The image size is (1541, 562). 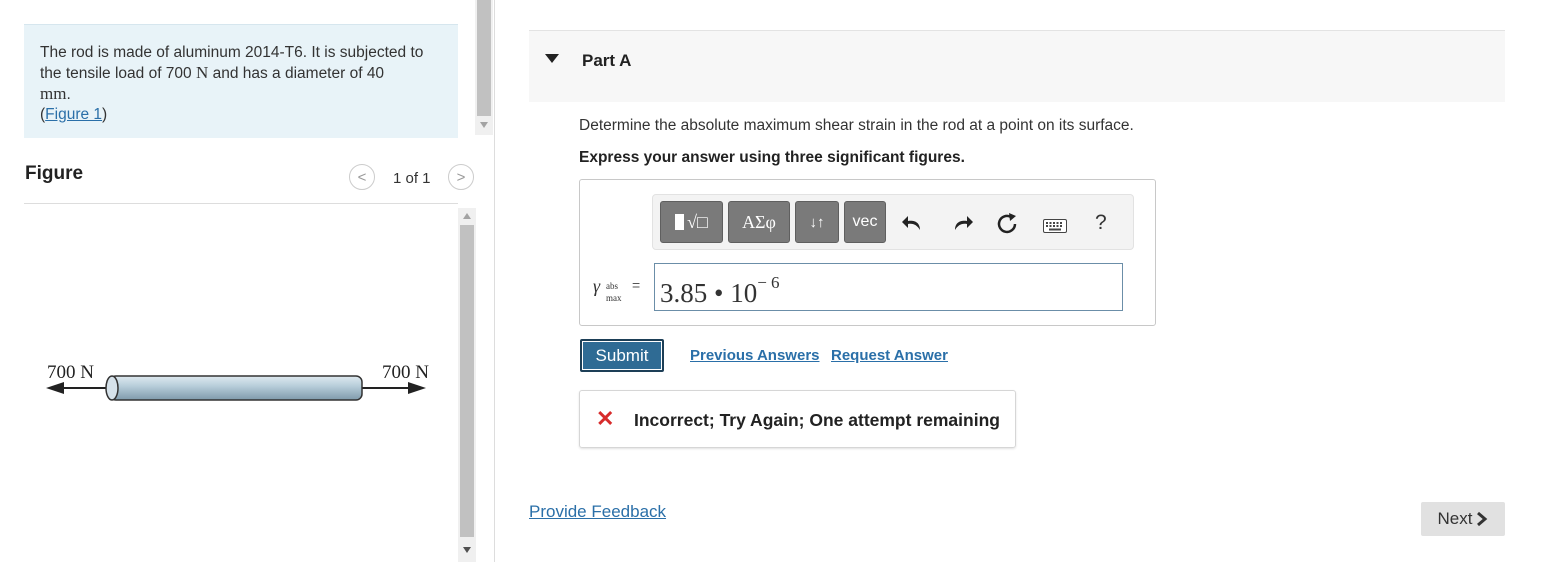 I want to click on problem-scrollbar, so click(x=484, y=67).